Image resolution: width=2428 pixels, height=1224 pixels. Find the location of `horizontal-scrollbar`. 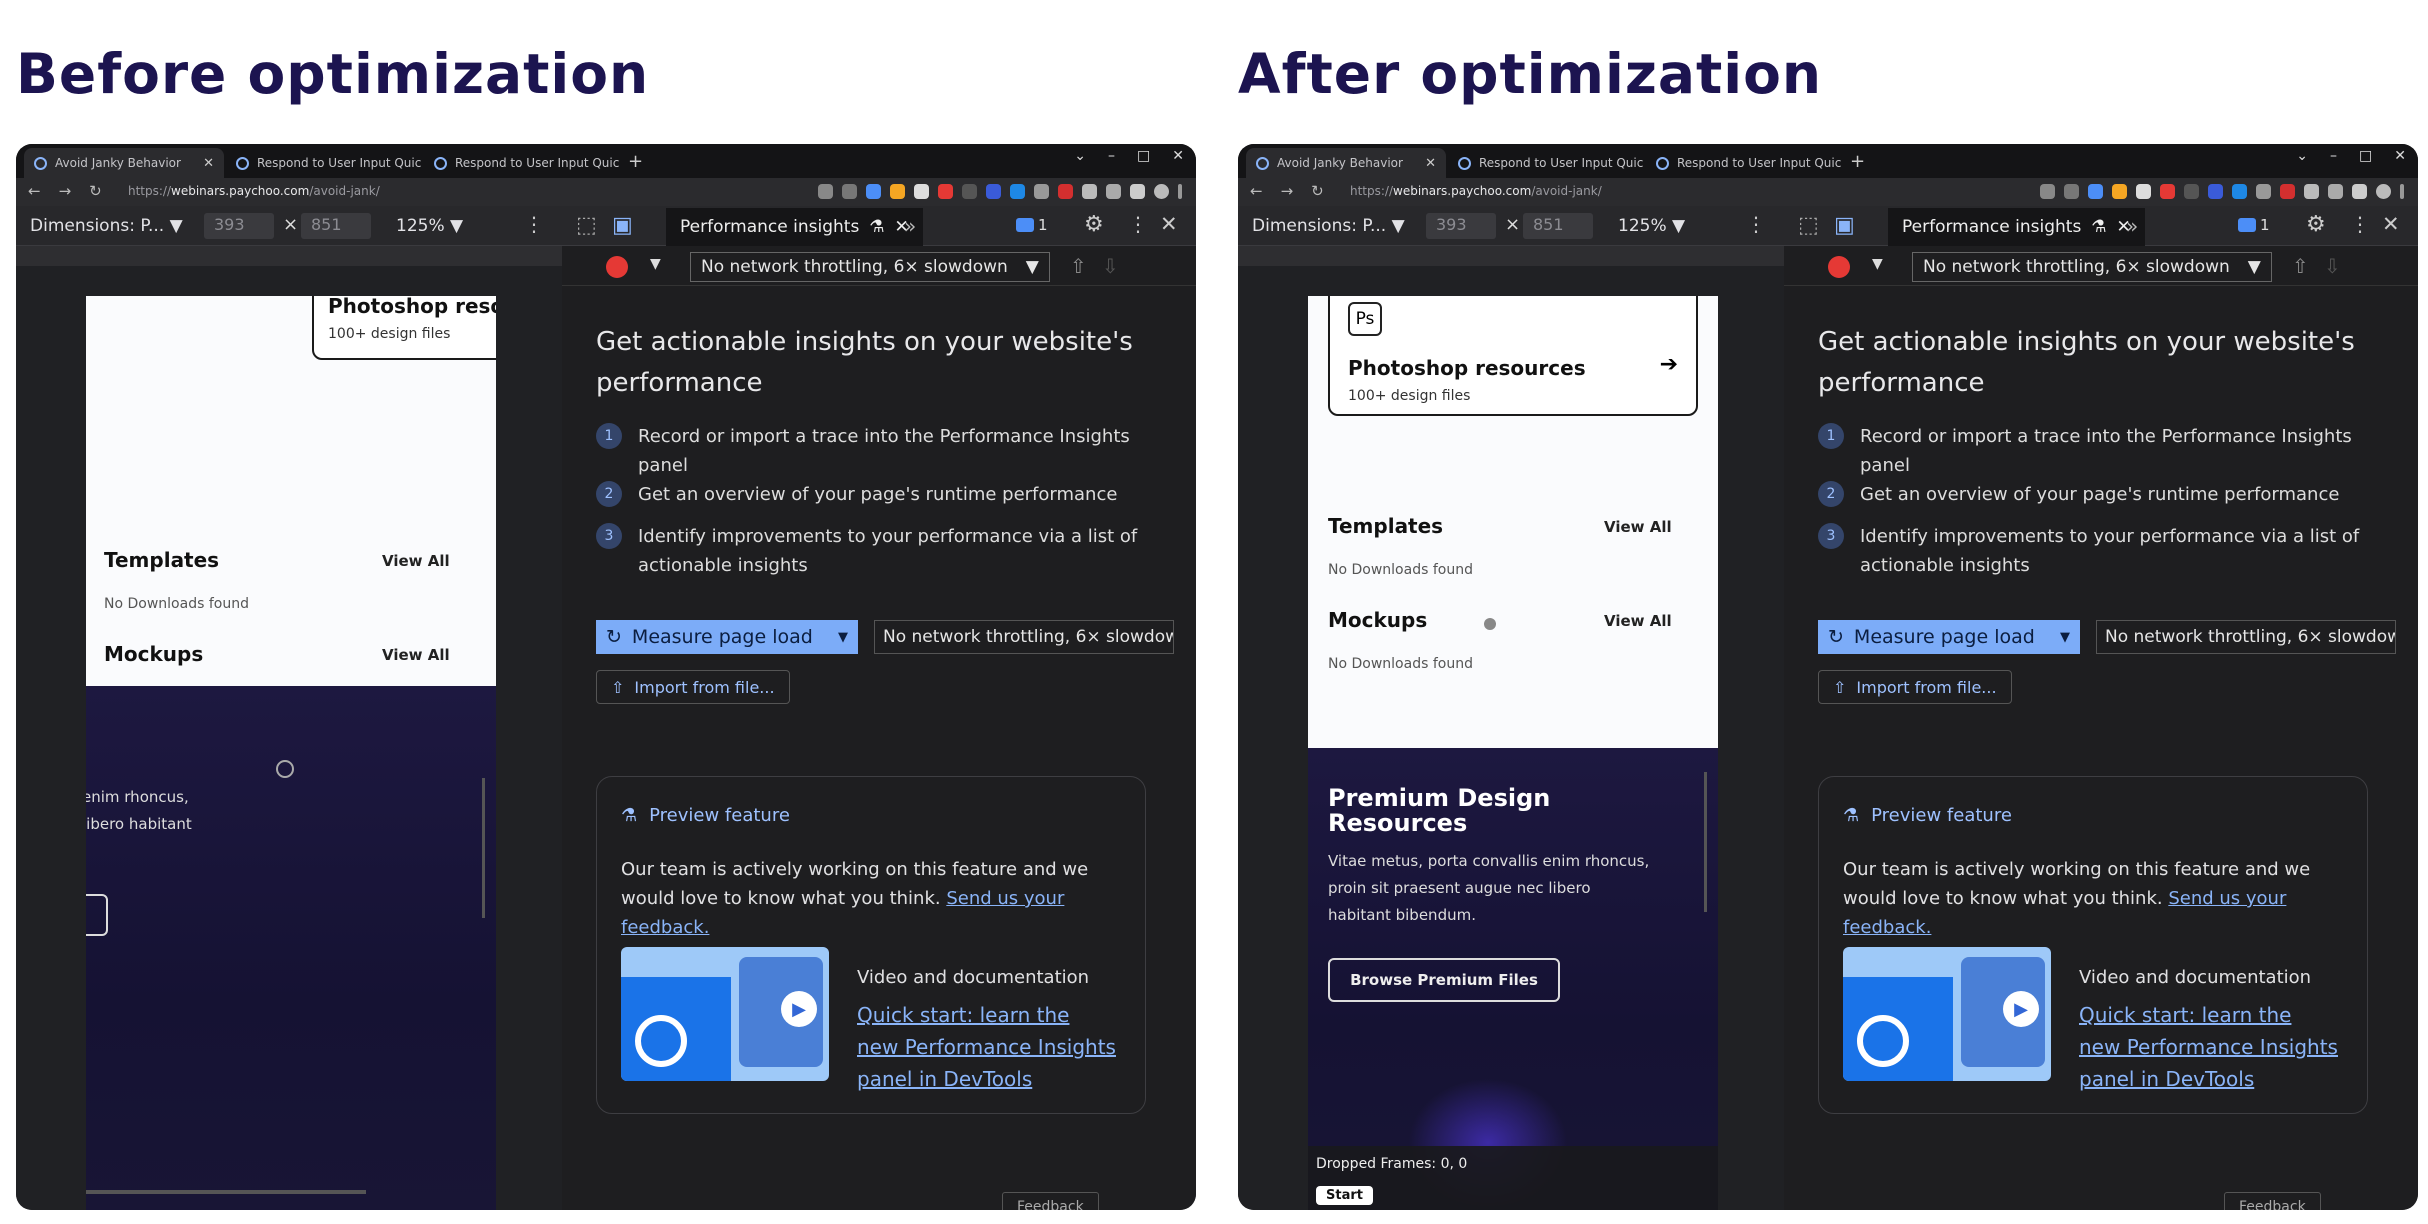

horizontal-scrollbar is located at coordinates (226, 1192).